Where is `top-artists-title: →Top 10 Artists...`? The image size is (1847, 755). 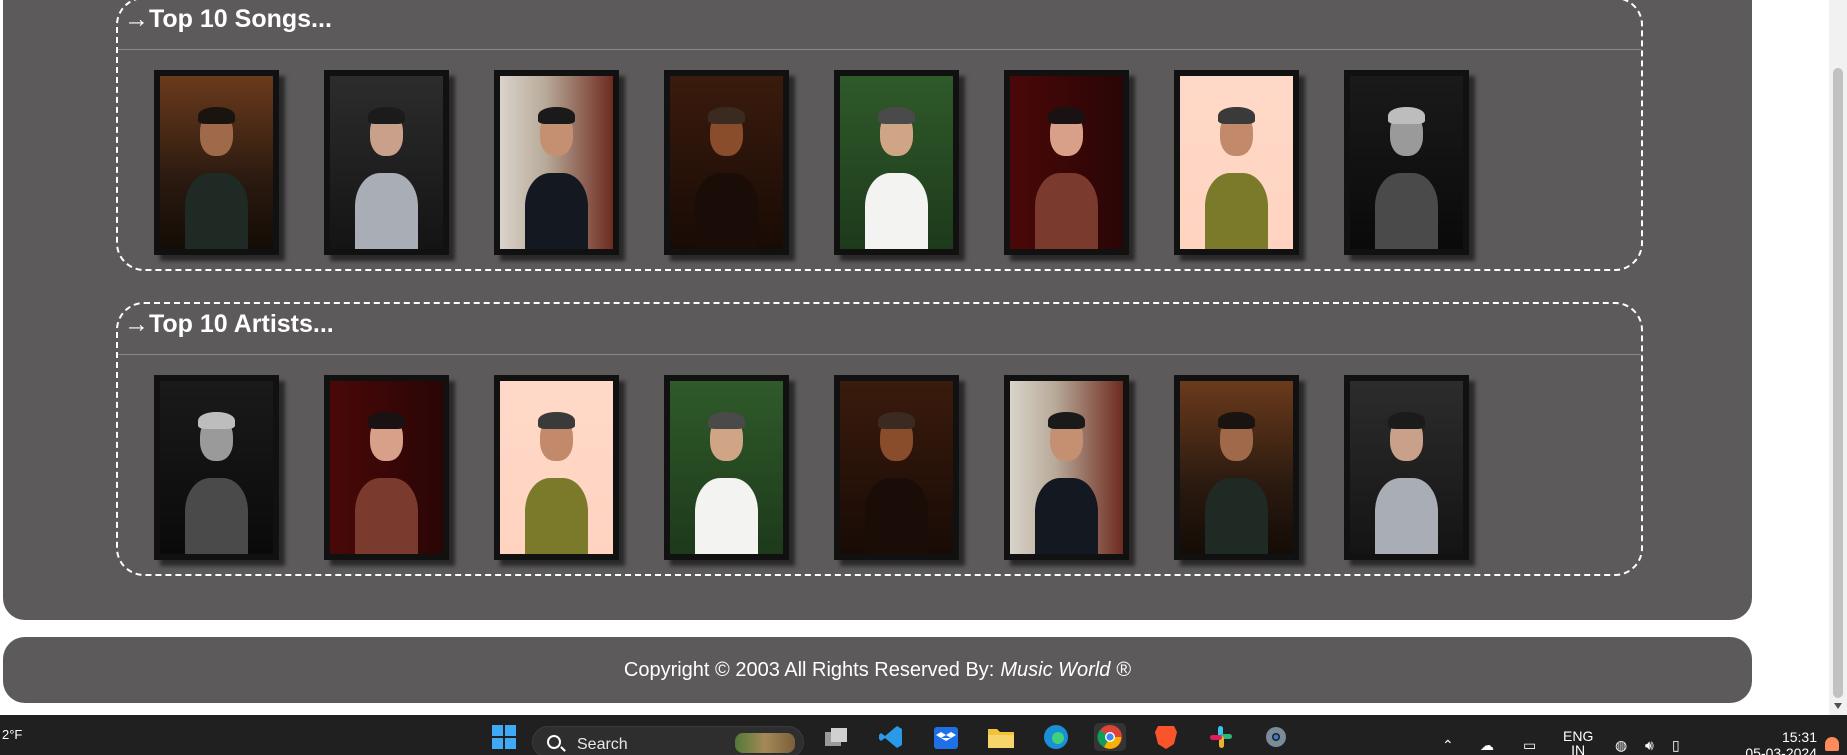 top-artists-title: →Top 10 Artists... is located at coordinates (229, 324).